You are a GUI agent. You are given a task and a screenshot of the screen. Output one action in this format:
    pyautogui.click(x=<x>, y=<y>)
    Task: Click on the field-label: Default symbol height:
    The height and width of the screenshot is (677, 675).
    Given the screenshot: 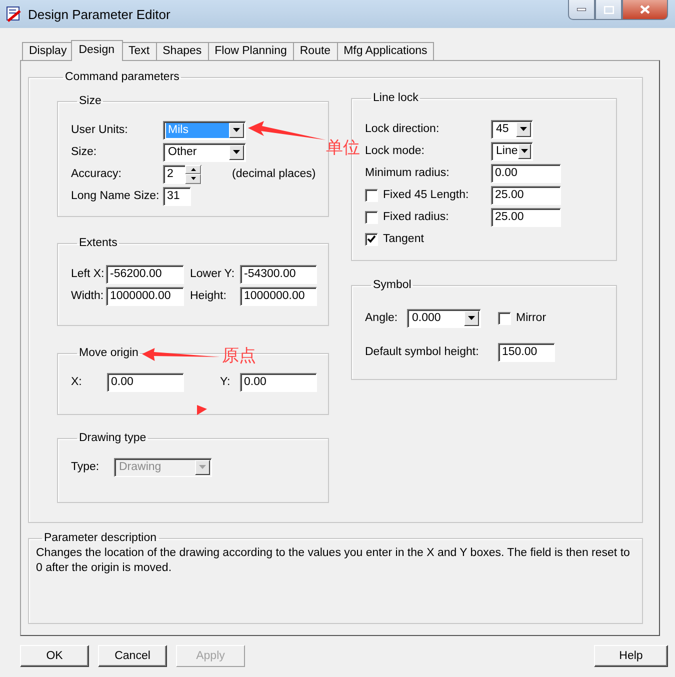 What is the action you would take?
    pyautogui.click(x=422, y=352)
    